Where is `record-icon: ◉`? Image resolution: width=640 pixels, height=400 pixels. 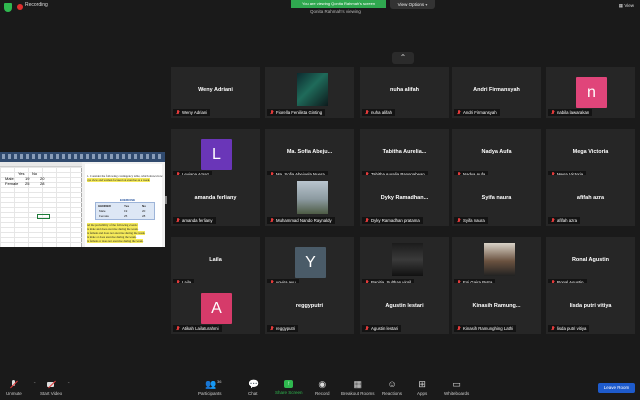 record-icon: ◉ is located at coordinates (322, 384).